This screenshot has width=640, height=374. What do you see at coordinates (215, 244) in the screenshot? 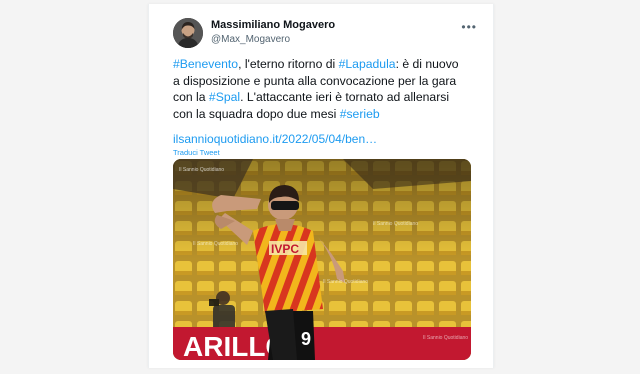
I see `photo-watermark-3: Il Sannio Quotidiano` at bounding box center [215, 244].